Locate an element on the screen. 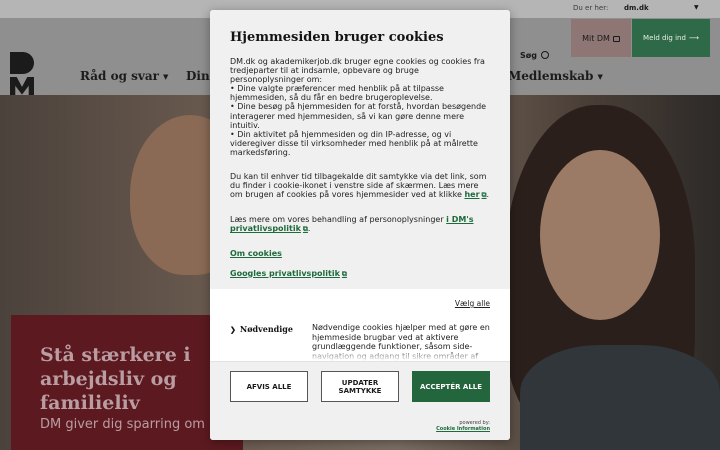  category-necessary-toggle: ❯ Nødvendige is located at coordinates (261, 329).